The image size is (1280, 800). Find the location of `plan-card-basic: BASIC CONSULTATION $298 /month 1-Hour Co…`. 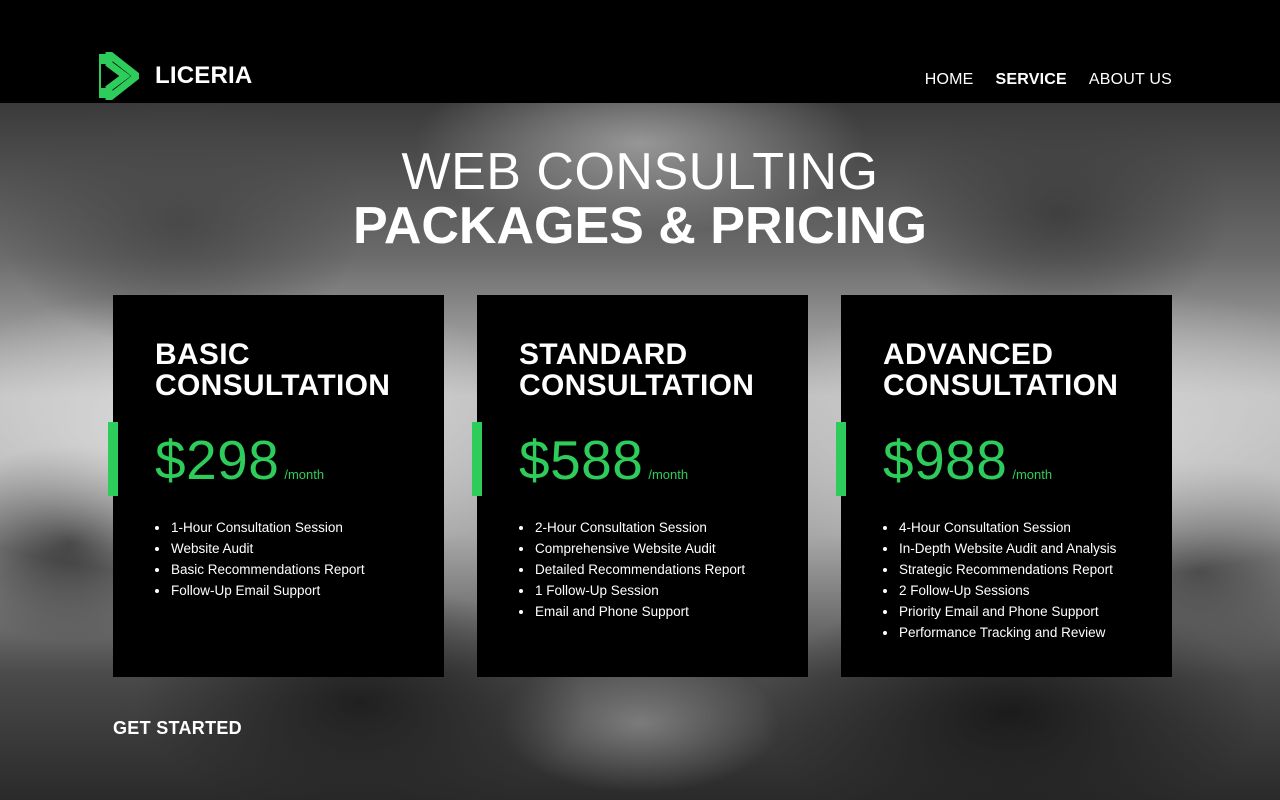

plan-card-basic: BASIC CONSULTATION $298 /month 1-Hour Co… is located at coordinates (276, 486).